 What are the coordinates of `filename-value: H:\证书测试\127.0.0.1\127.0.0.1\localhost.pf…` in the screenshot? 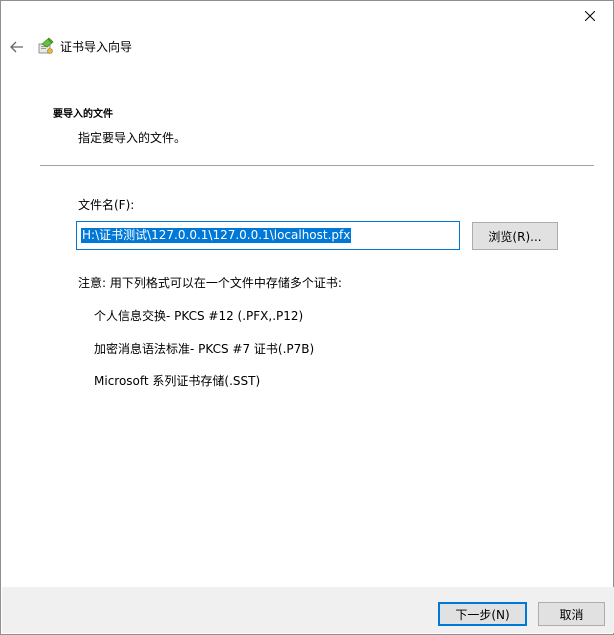 It's located at (216, 235).